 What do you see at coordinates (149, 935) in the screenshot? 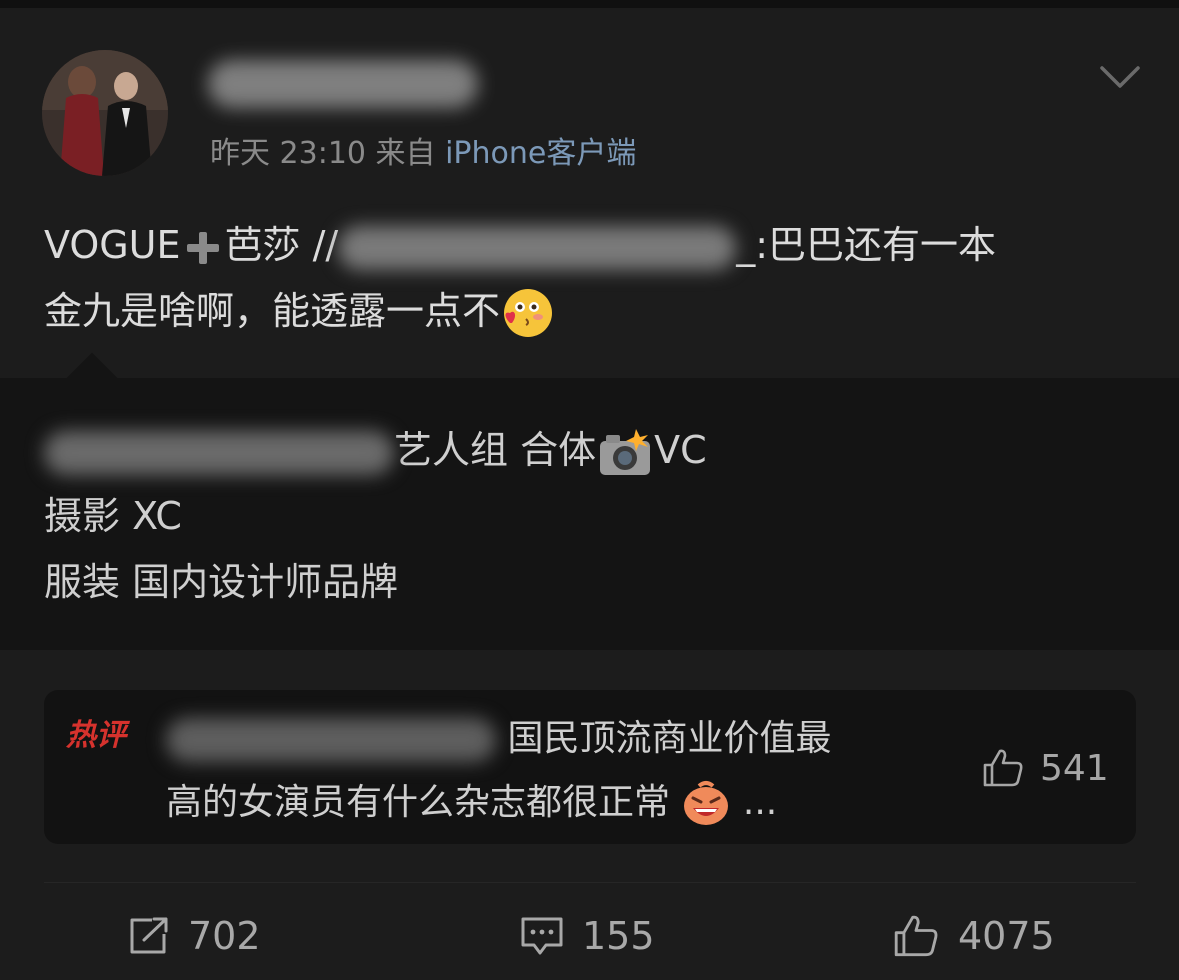
I see `repost-icon` at bounding box center [149, 935].